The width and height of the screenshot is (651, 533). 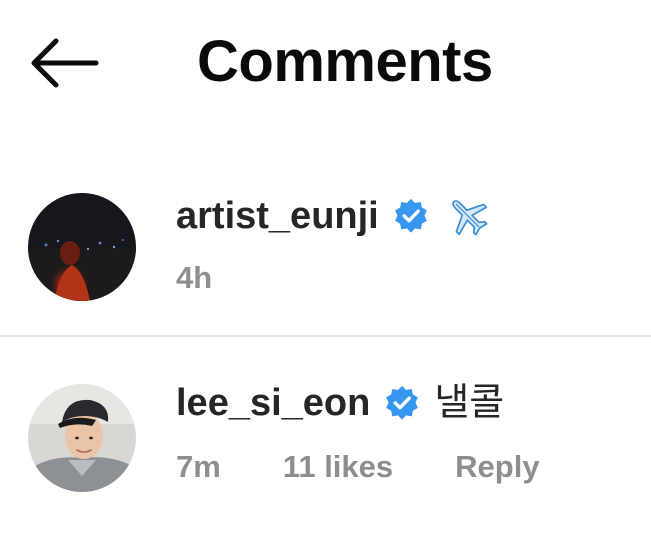 What do you see at coordinates (469, 403) in the screenshot?
I see `comment-text: 낼콜` at bounding box center [469, 403].